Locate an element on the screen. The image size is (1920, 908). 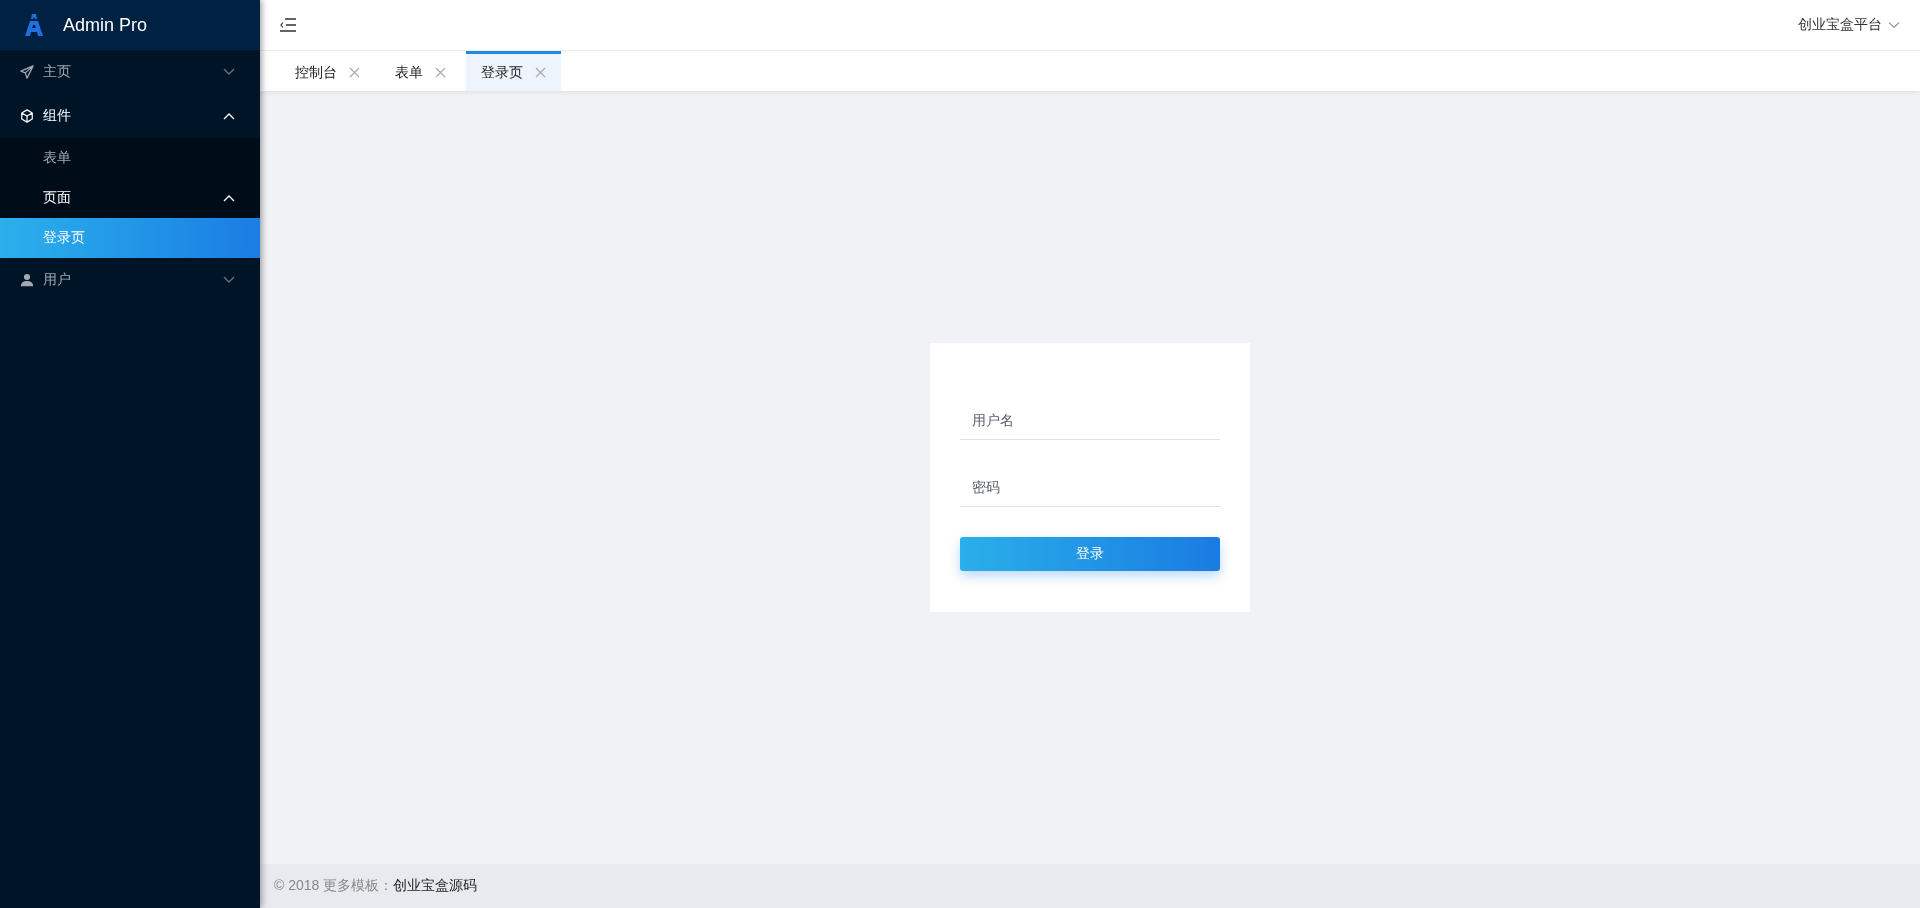
input-field: 用户名 is located at coordinates (1090, 420).